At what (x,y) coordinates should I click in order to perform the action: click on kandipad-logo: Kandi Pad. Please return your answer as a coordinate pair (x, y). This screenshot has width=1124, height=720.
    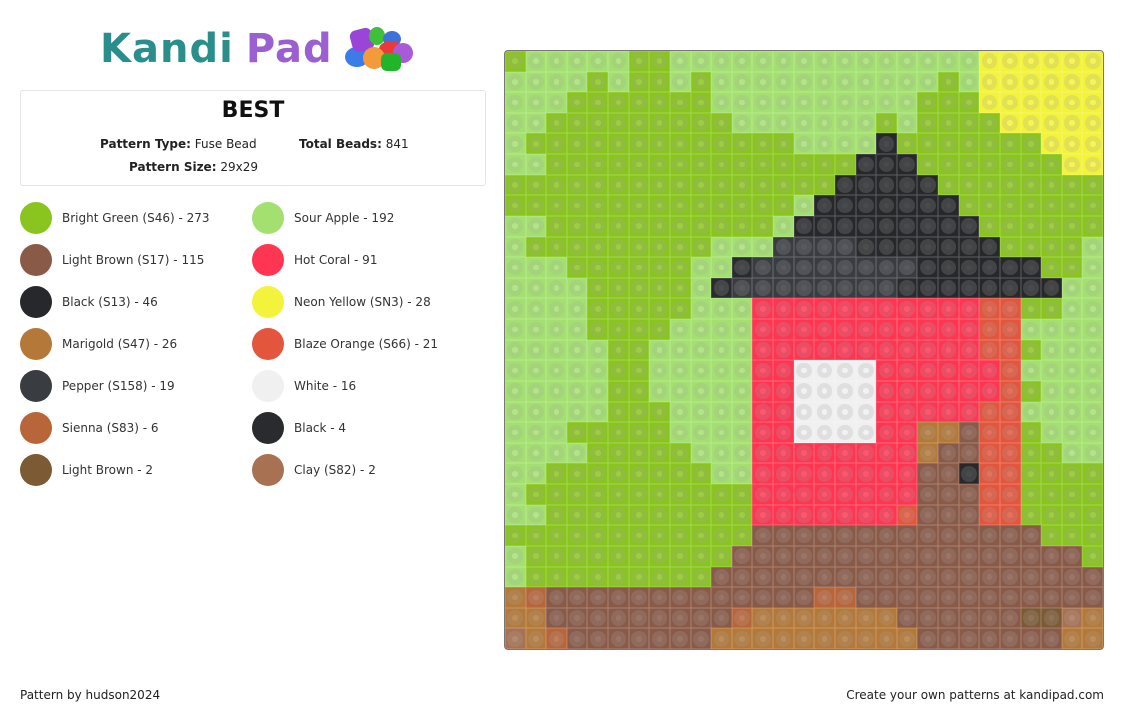
    Looking at the image, I should click on (258, 49).